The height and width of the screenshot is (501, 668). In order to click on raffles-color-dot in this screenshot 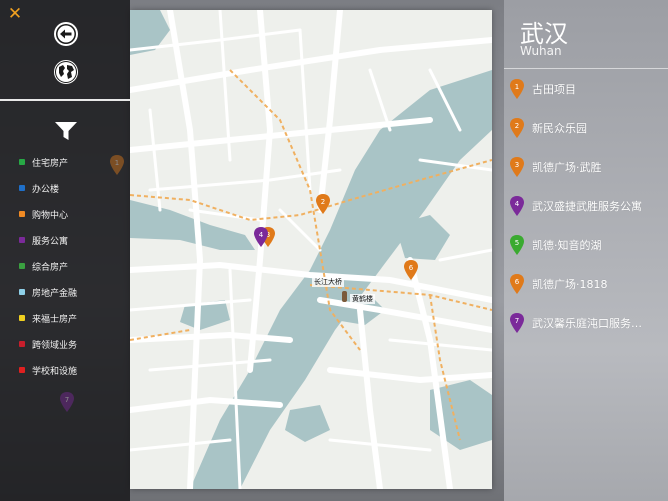, I will do `click(22, 318)`.